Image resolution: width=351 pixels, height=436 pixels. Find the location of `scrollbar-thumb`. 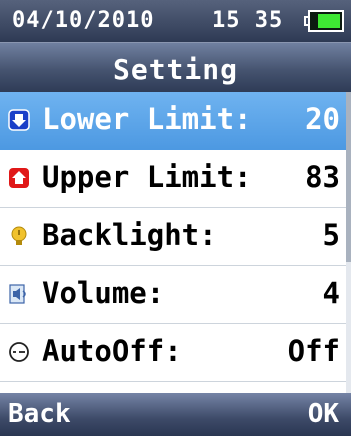

scrollbar-thumb is located at coordinates (348, 177).